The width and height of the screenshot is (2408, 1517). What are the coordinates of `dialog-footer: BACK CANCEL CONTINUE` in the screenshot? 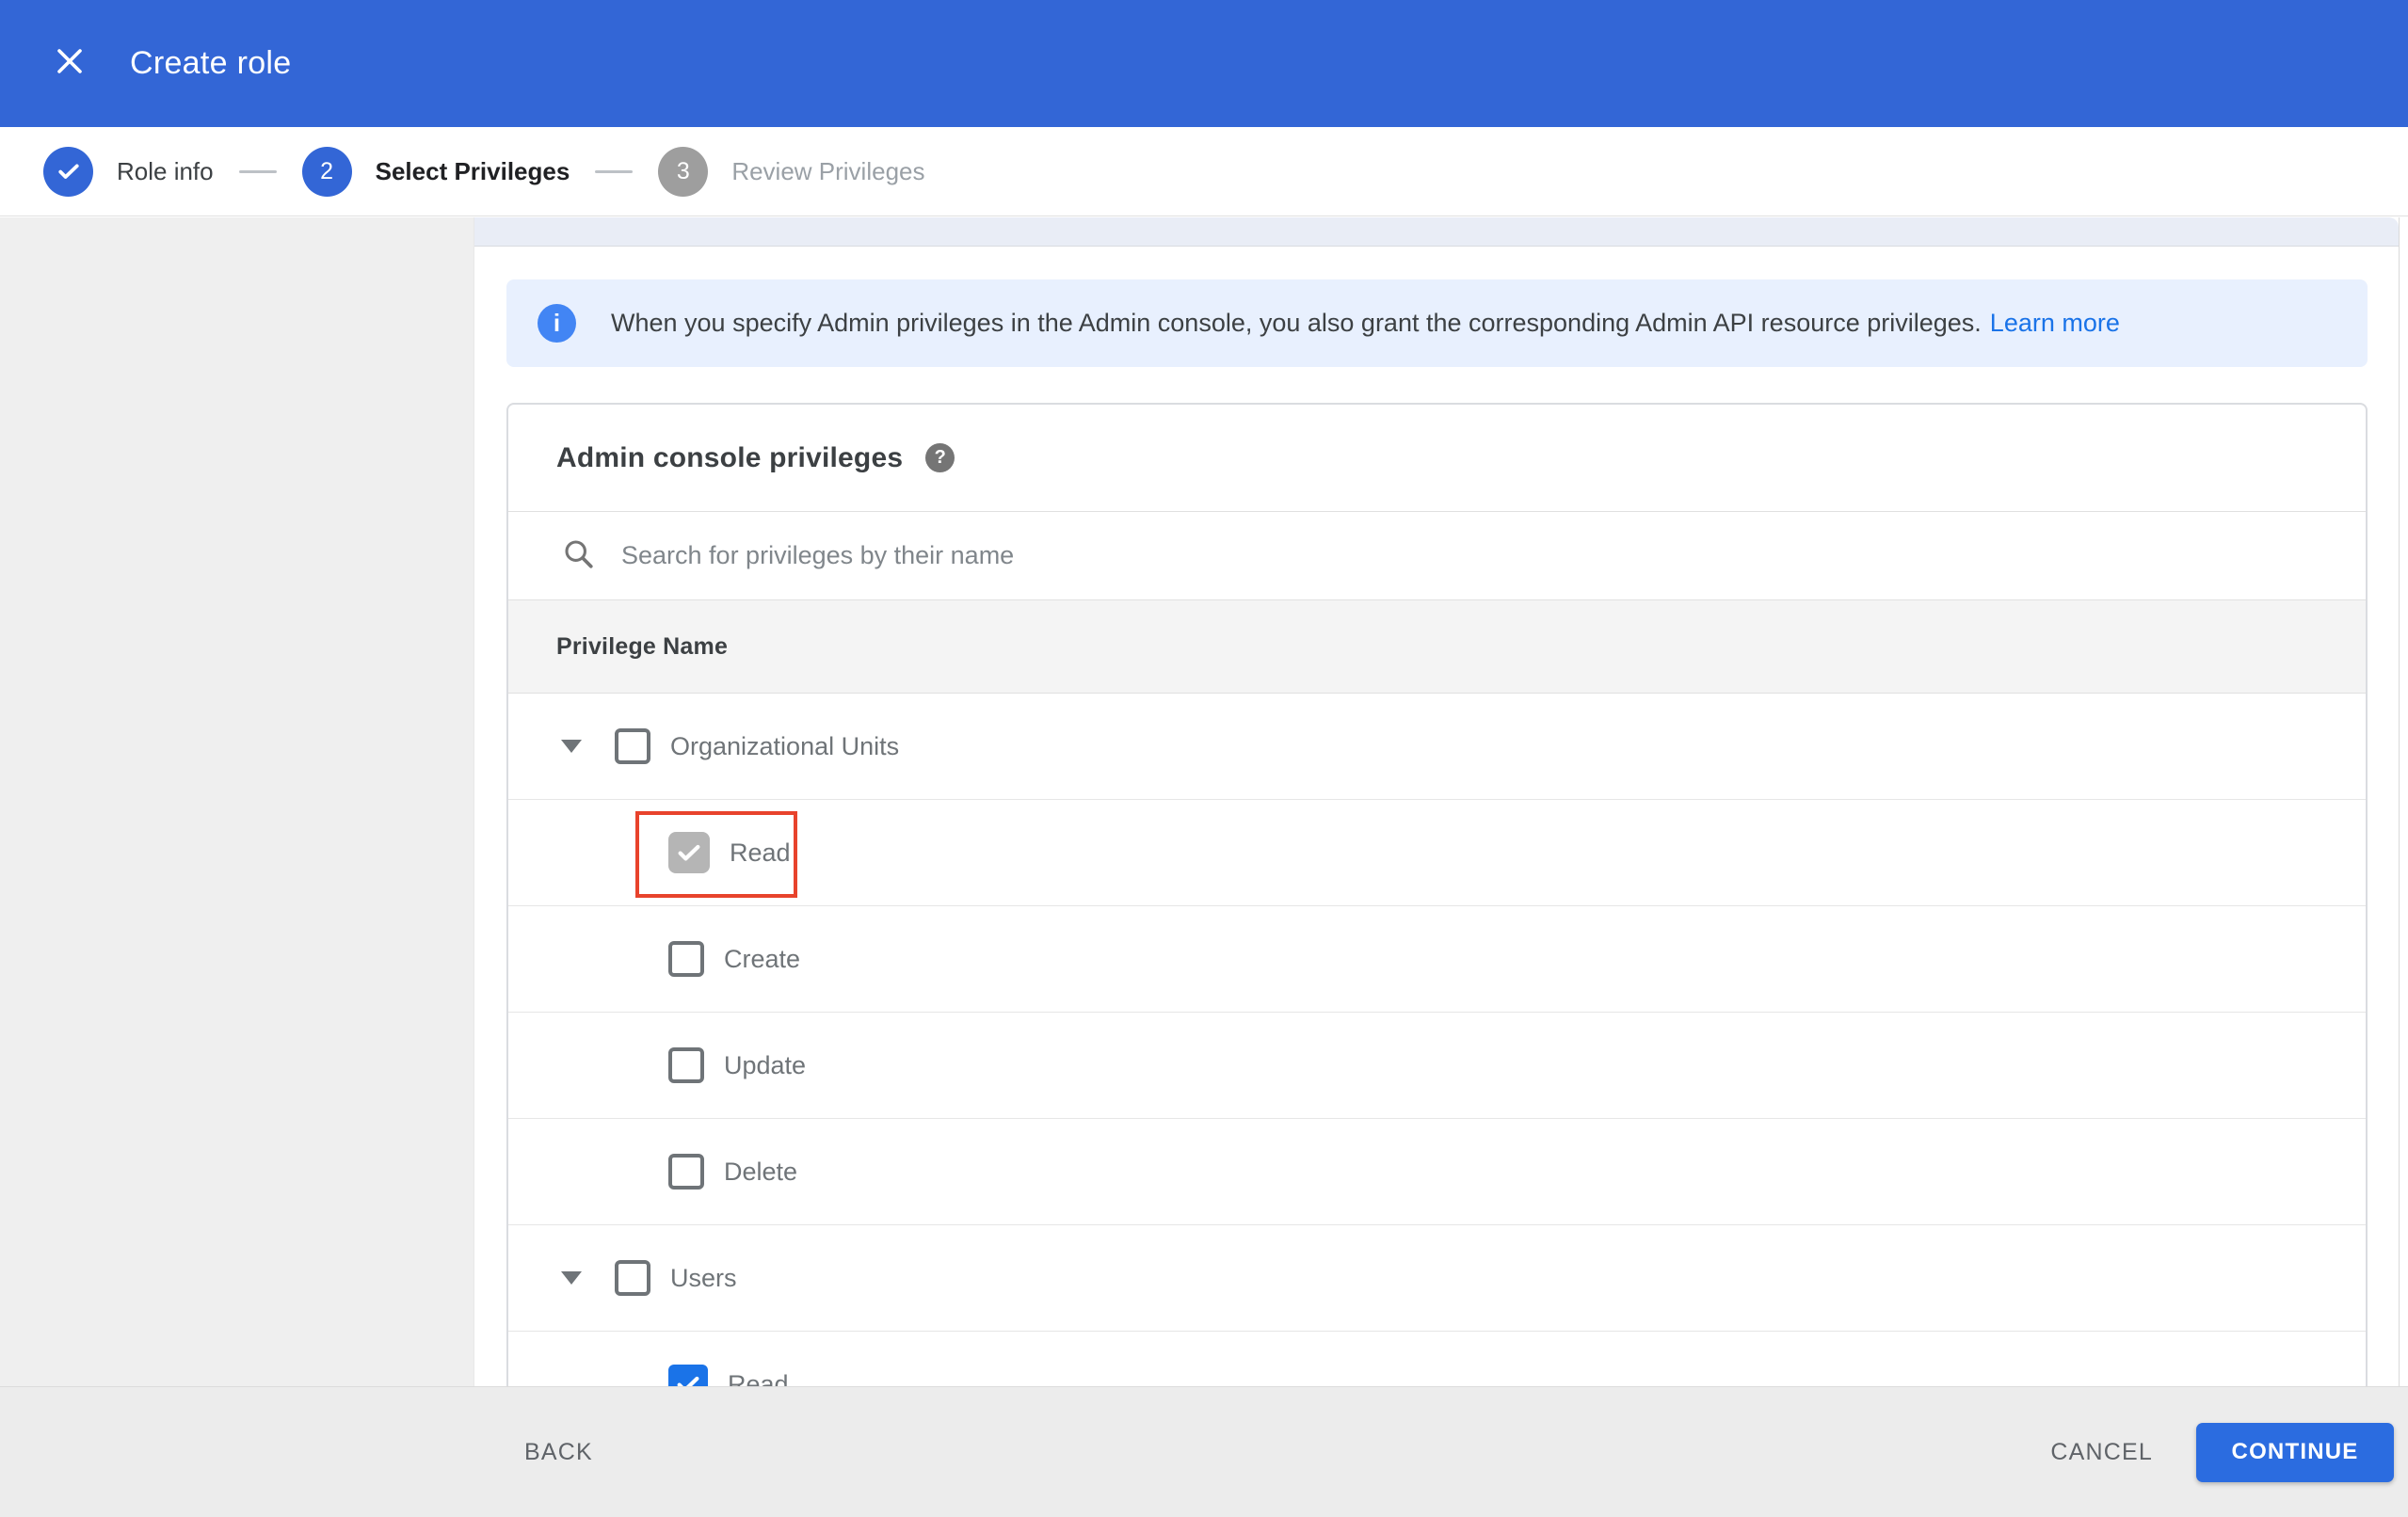 It's located at (1204, 1452).